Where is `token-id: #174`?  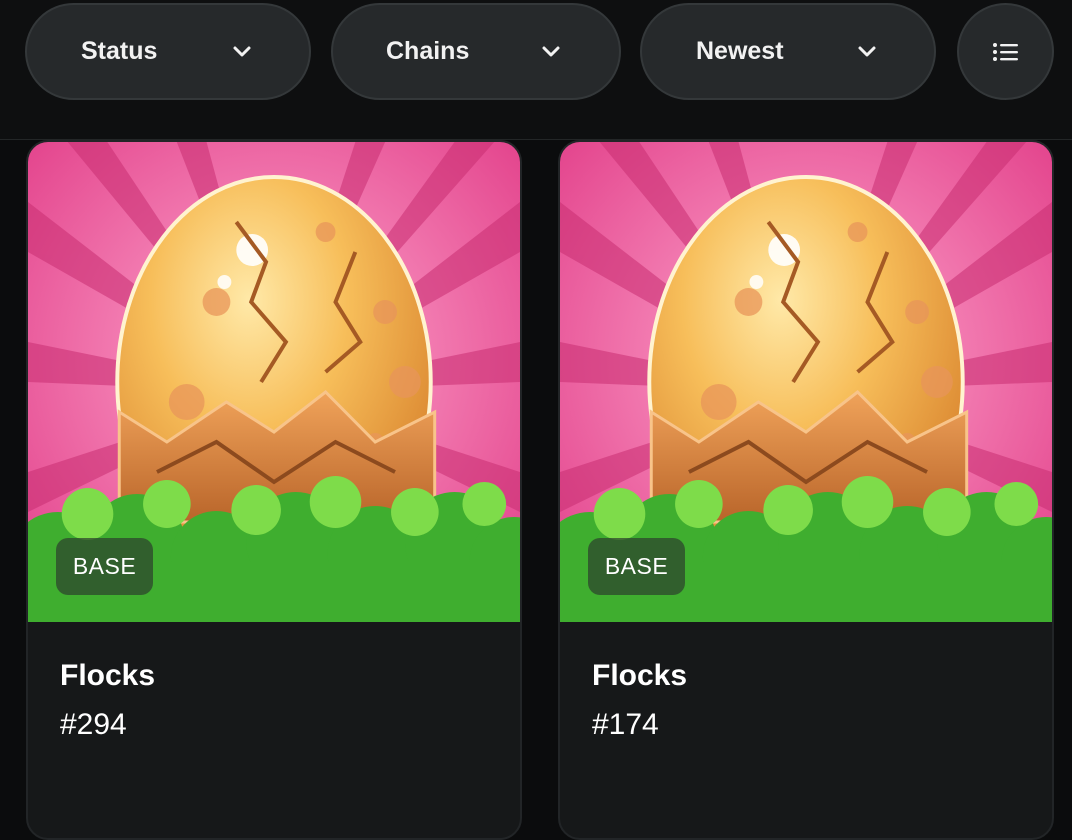 token-id: #174 is located at coordinates (625, 724).